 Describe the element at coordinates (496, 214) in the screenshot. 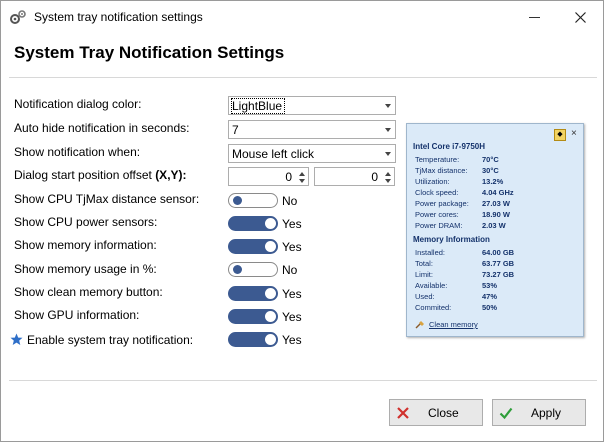

I see `preview-value: 18.90 W` at that location.